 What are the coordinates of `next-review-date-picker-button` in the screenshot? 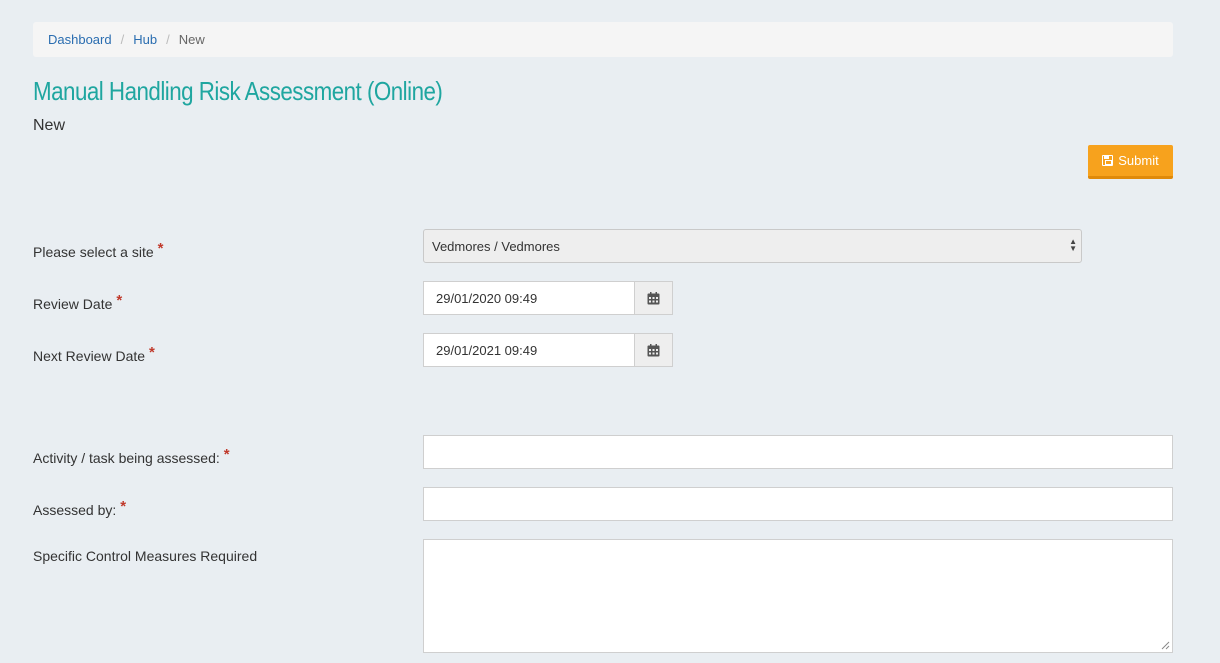 It's located at (653, 350).